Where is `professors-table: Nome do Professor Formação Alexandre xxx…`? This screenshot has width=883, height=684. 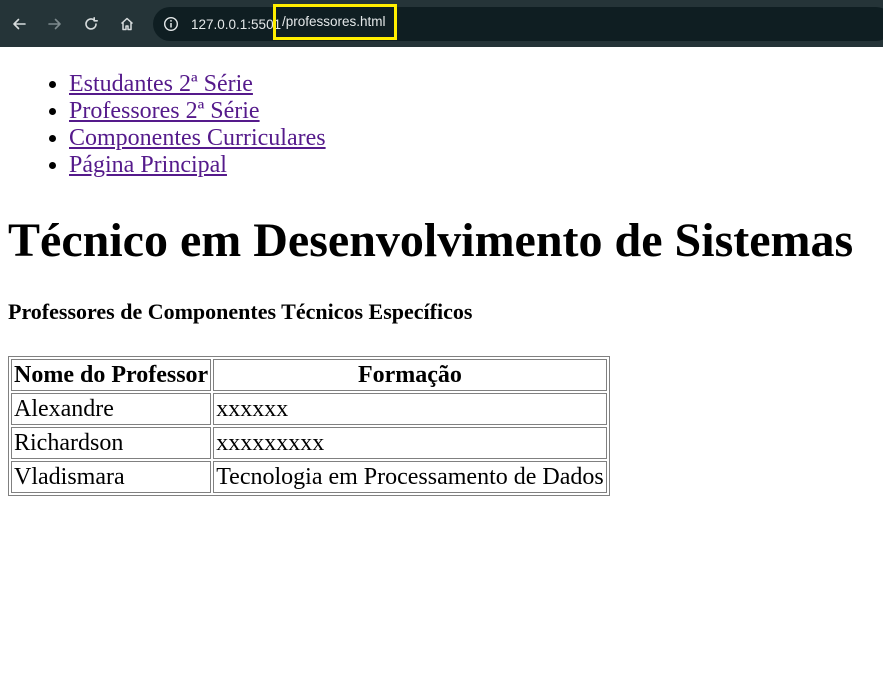 professors-table: Nome do Professor Formação Alexandre xxx… is located at coordinates (309, 426).